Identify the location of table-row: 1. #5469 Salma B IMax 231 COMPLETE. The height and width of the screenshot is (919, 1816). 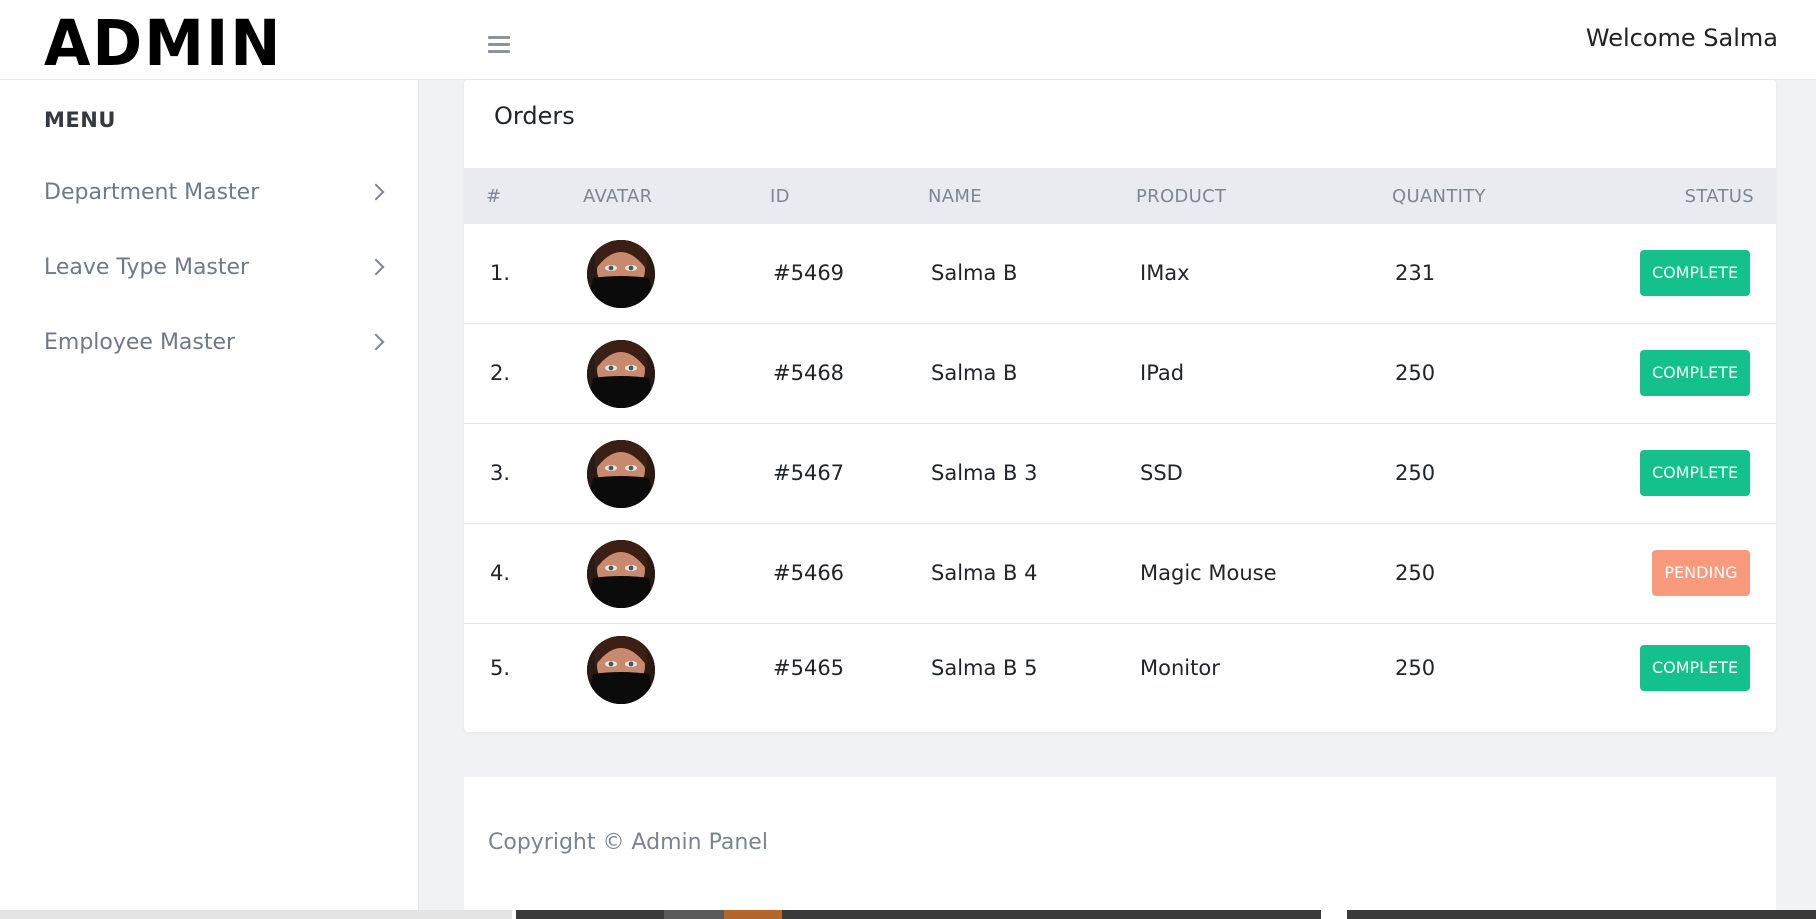
(1120, 274).